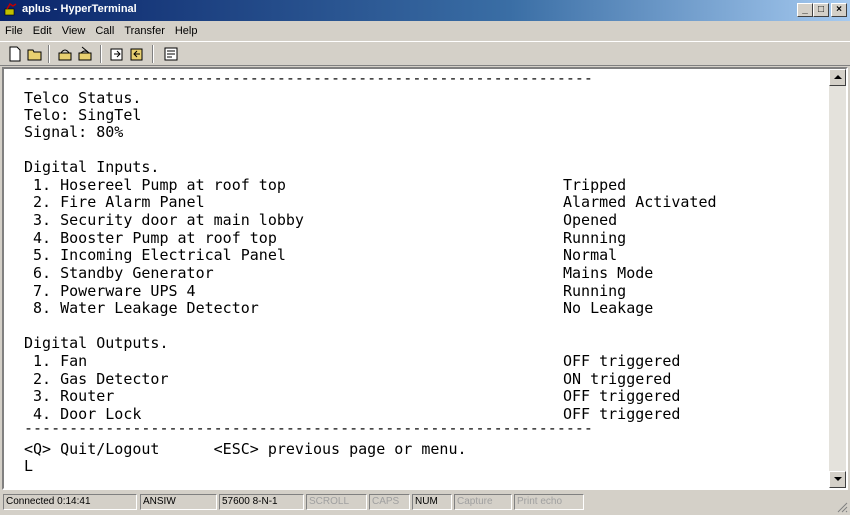 Image resolution: width=850 pixels, height=515 pixels. Describe the element at coordinates (608, 273) in the screenshot. I see `input-status: Mains Mode` at that location.